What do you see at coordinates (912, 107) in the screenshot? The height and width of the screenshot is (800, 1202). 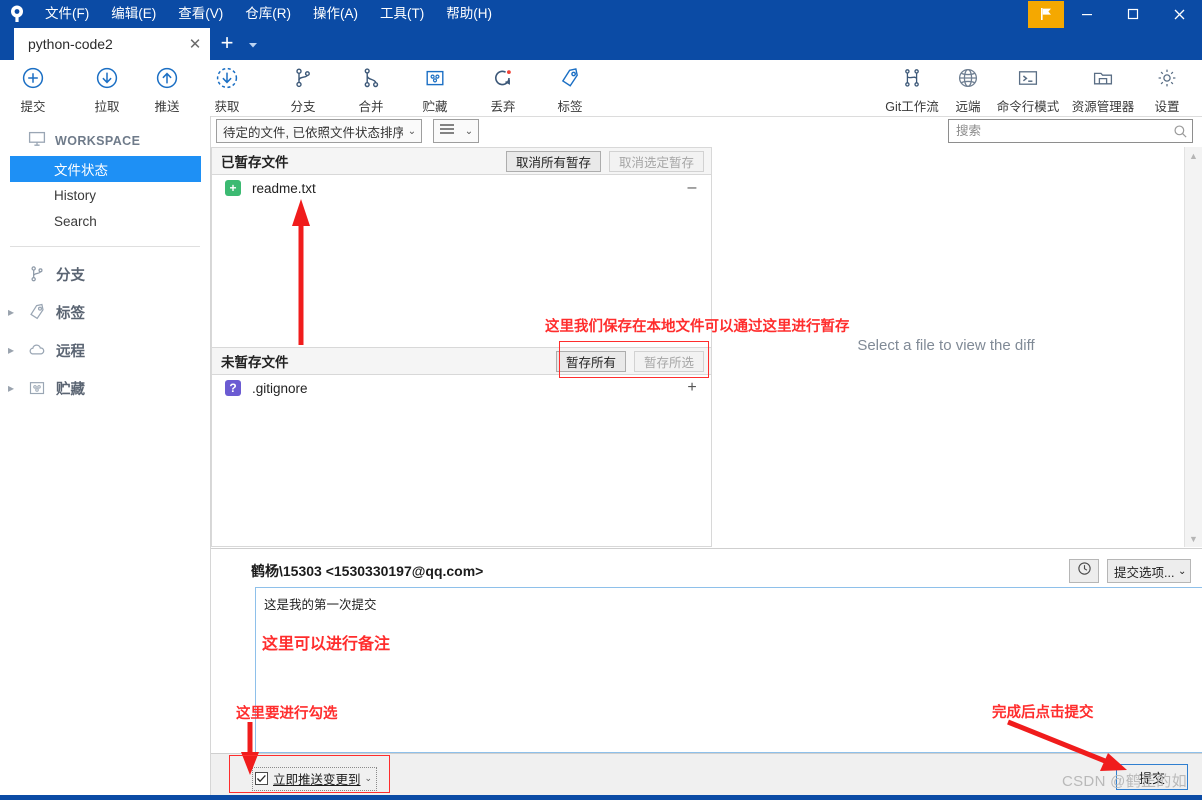 I see `toolbar-label: Git工作流` at bounding box center [912, 107].